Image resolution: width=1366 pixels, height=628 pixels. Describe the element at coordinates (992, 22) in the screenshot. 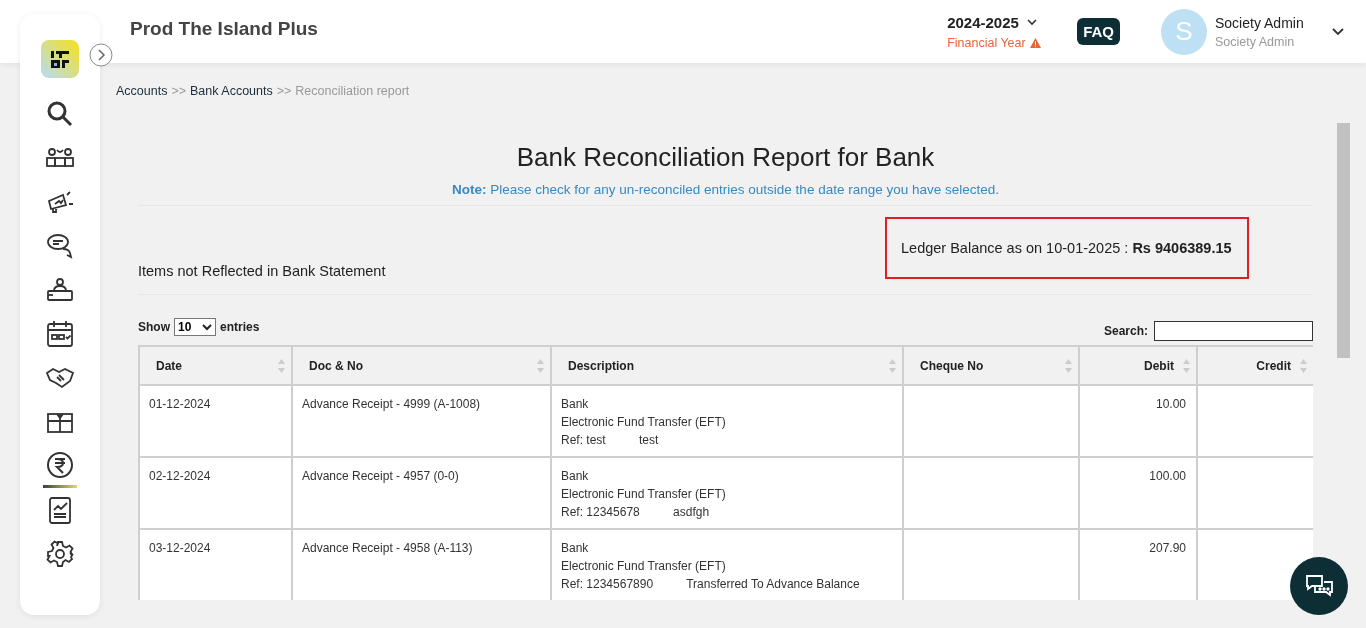

I see `year-dropdown: 2024-2025` at that location.